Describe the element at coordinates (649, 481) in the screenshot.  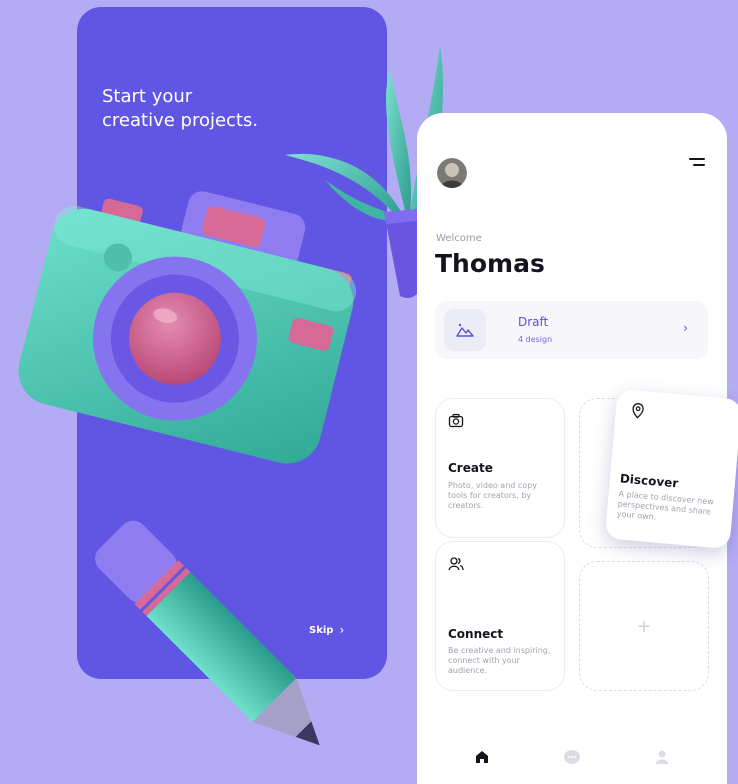
I see `discover-title: Discover` at that location.